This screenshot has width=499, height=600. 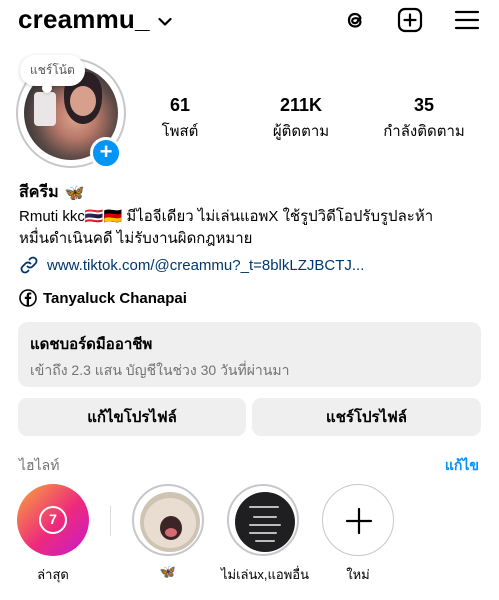 What do you see at coordinates (39, 465) in the screenshot?
I see `highlights-header: ไฮไลท์` at bounding box center [39, 465].